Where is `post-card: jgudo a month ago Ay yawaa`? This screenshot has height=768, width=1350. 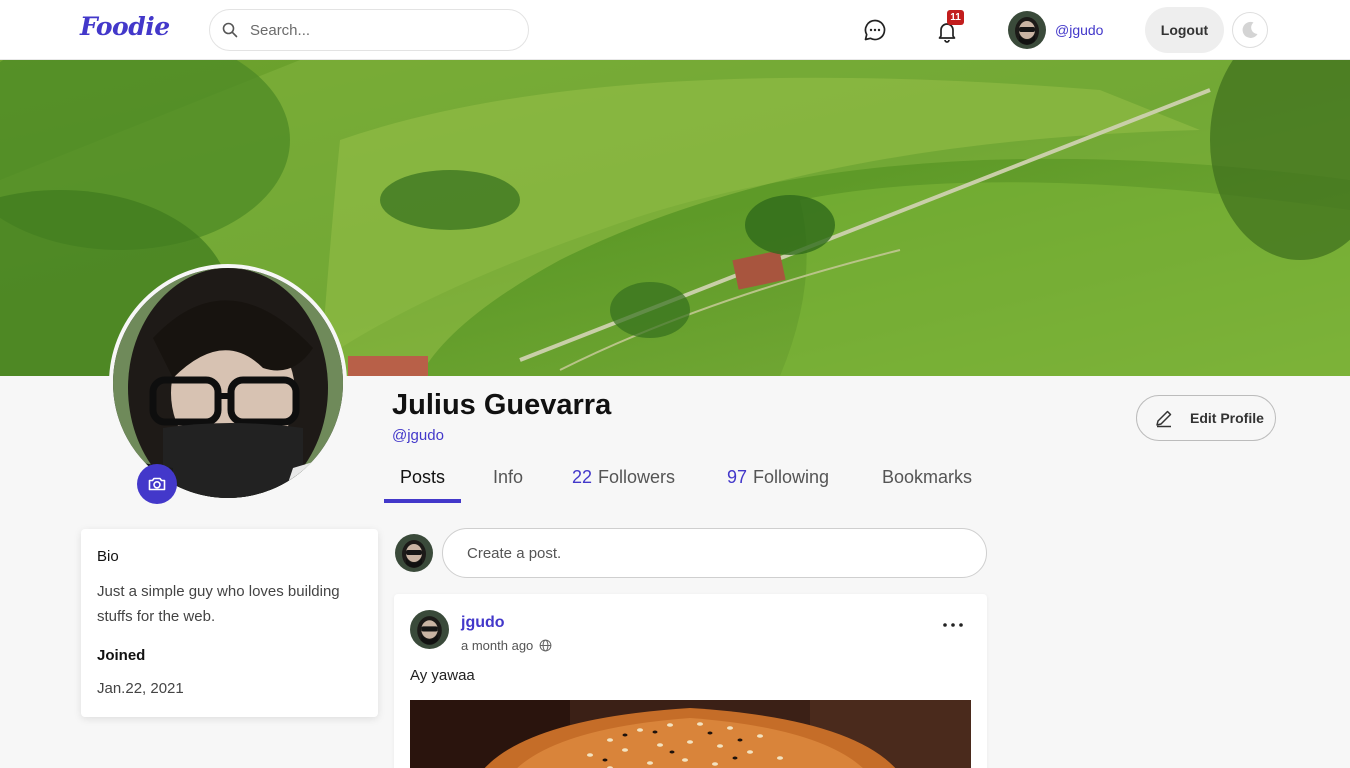 post-card: jgudo a month ago Ay yawaa is located at coordinates (690, 681).